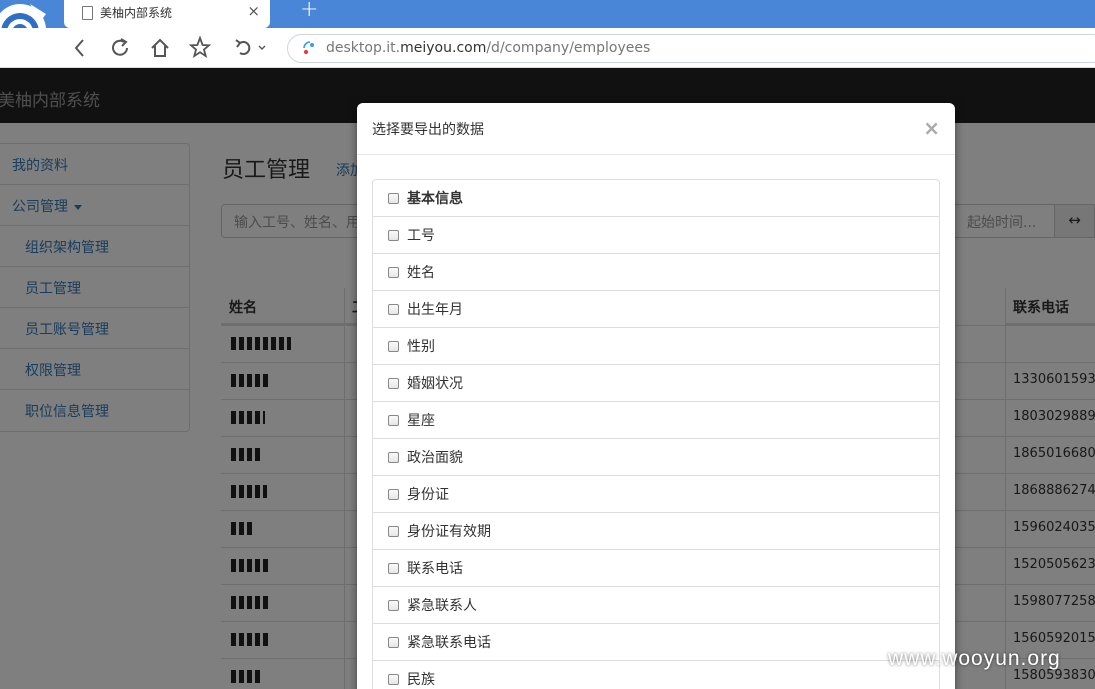 The image size is (1095, 689). I want to click on new-tab-icon: +, so click(309, 11).